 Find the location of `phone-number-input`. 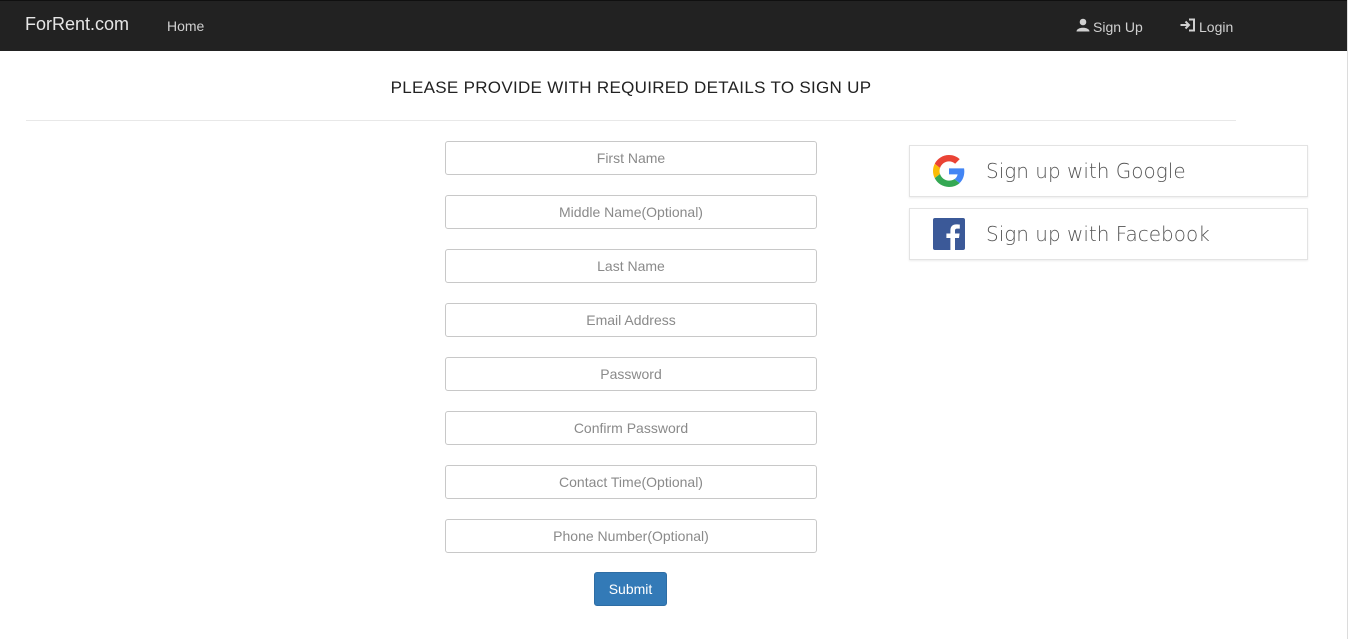

phone-number-input is located at coordinates (631, 536).